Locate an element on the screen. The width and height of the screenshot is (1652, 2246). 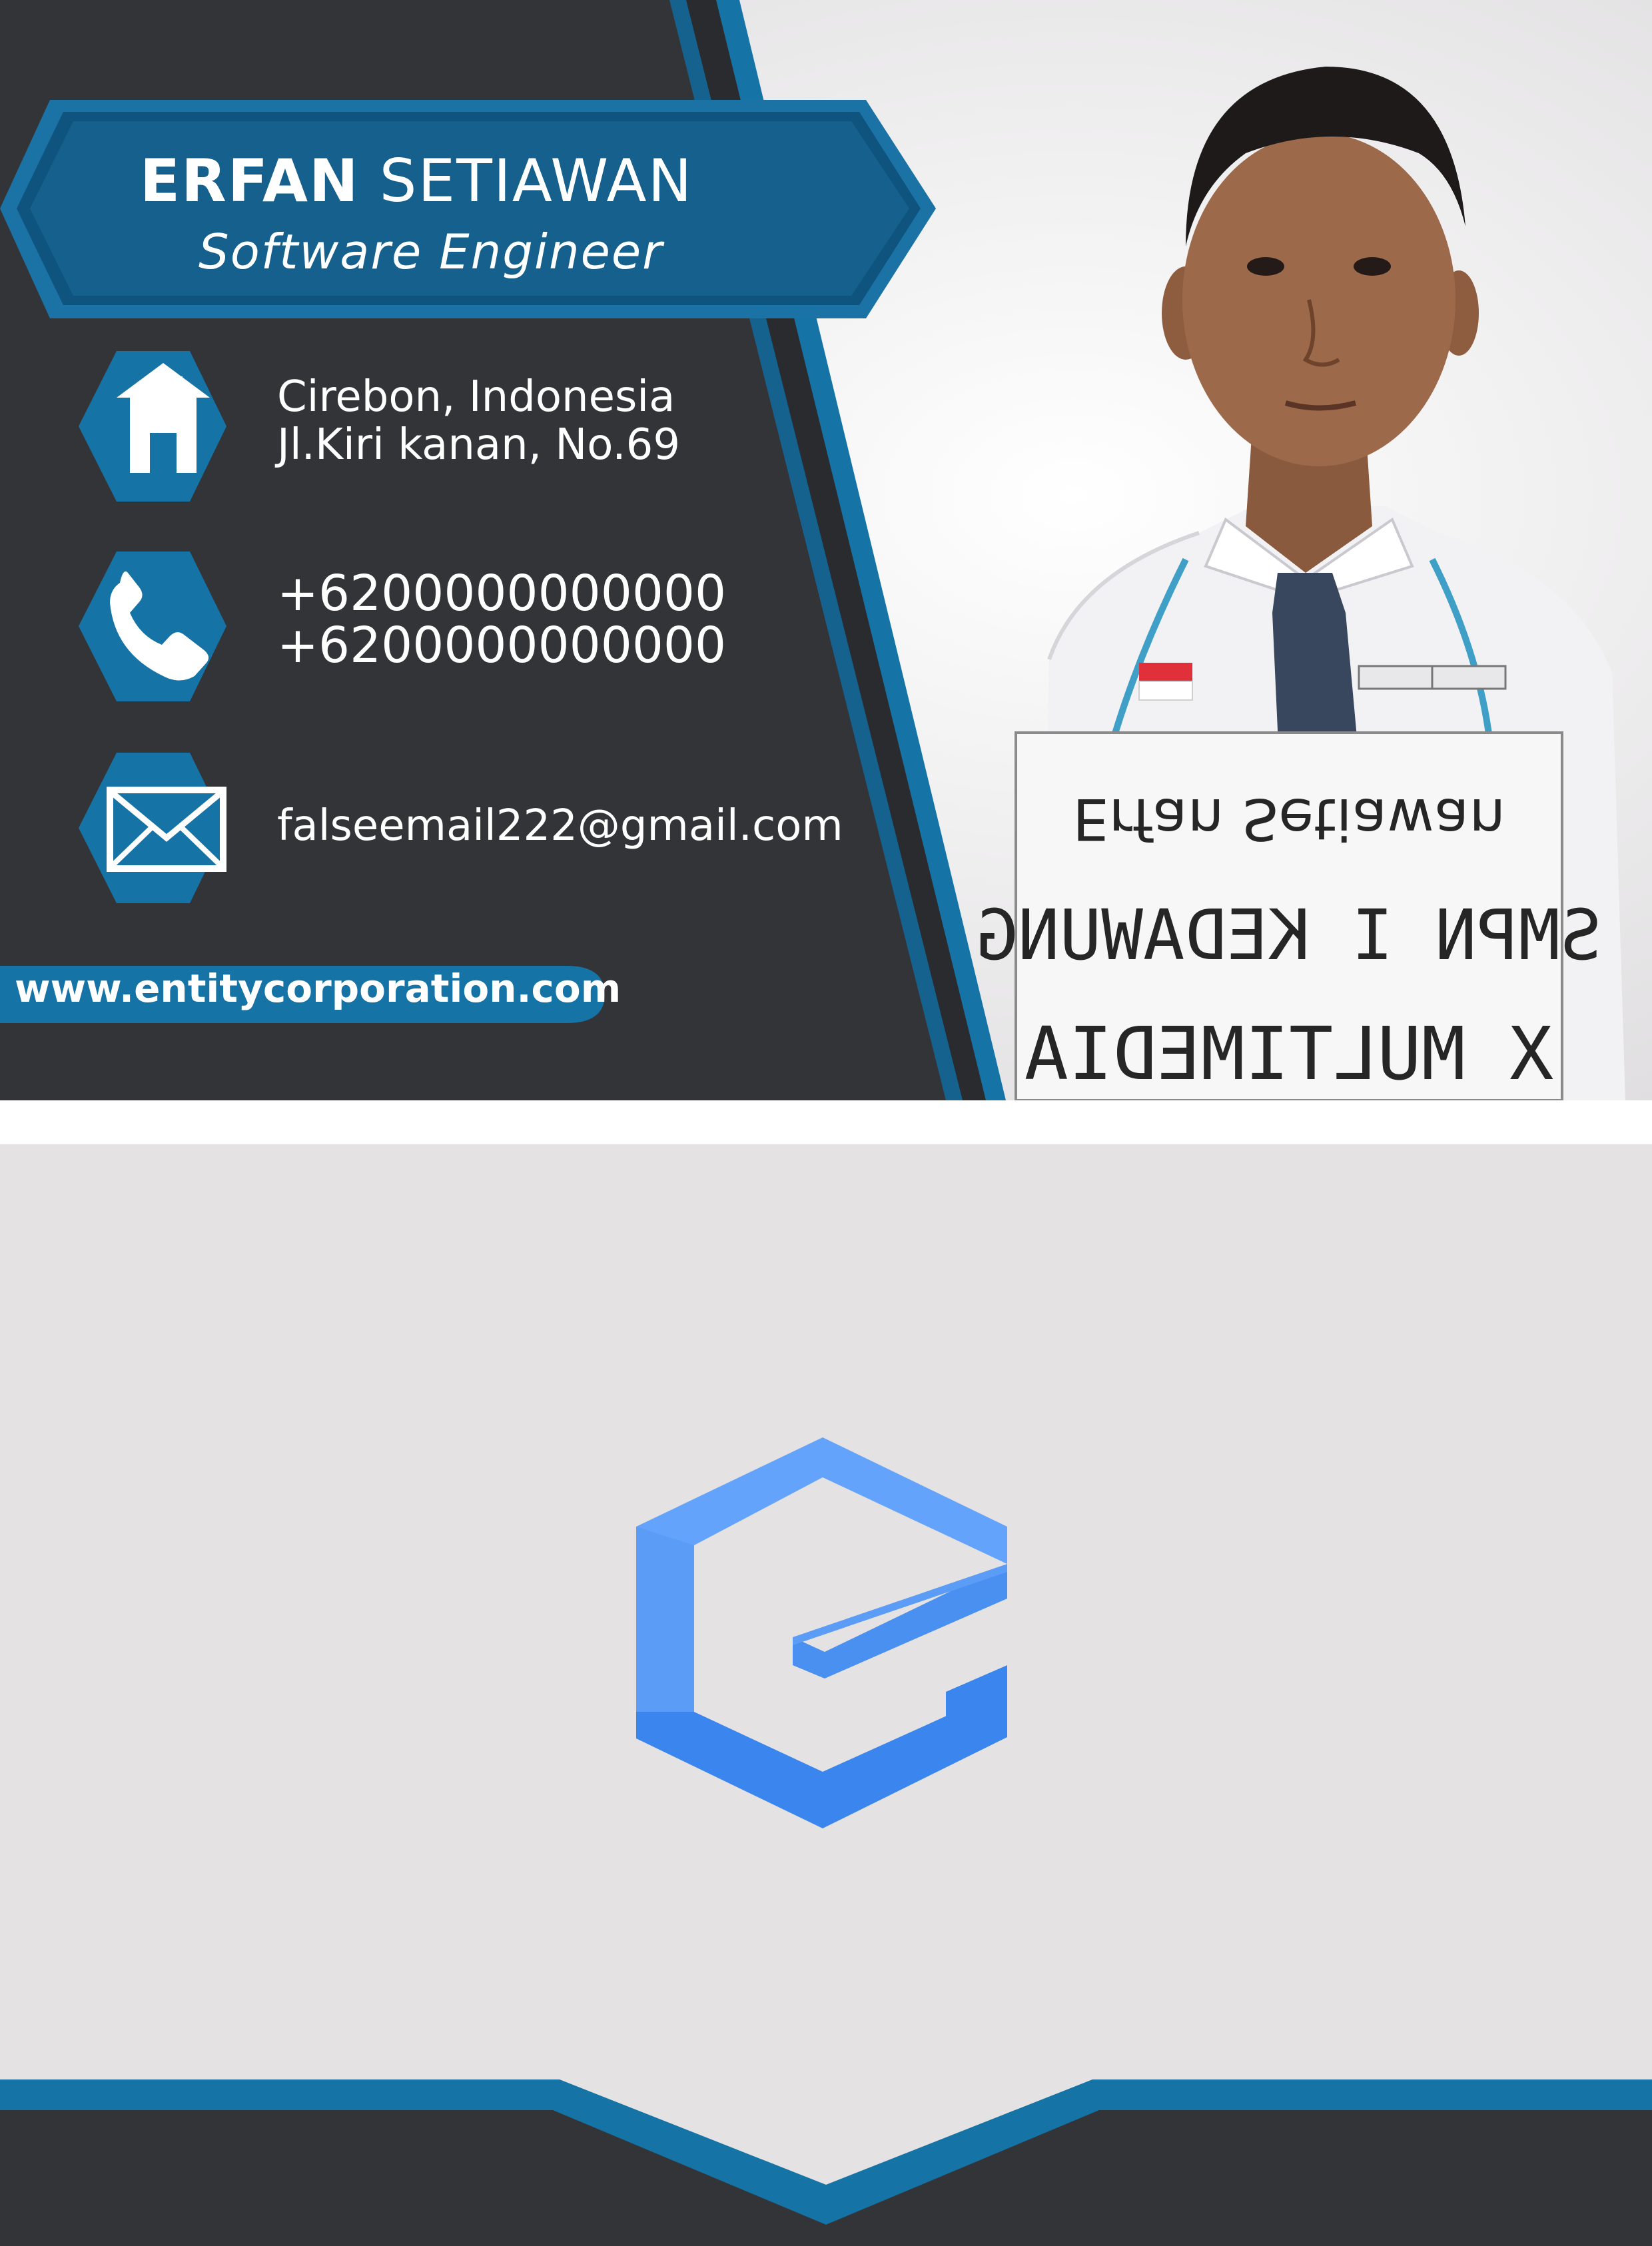
phone-number-2: +6200000000000 is located at coordinates (502, 645).